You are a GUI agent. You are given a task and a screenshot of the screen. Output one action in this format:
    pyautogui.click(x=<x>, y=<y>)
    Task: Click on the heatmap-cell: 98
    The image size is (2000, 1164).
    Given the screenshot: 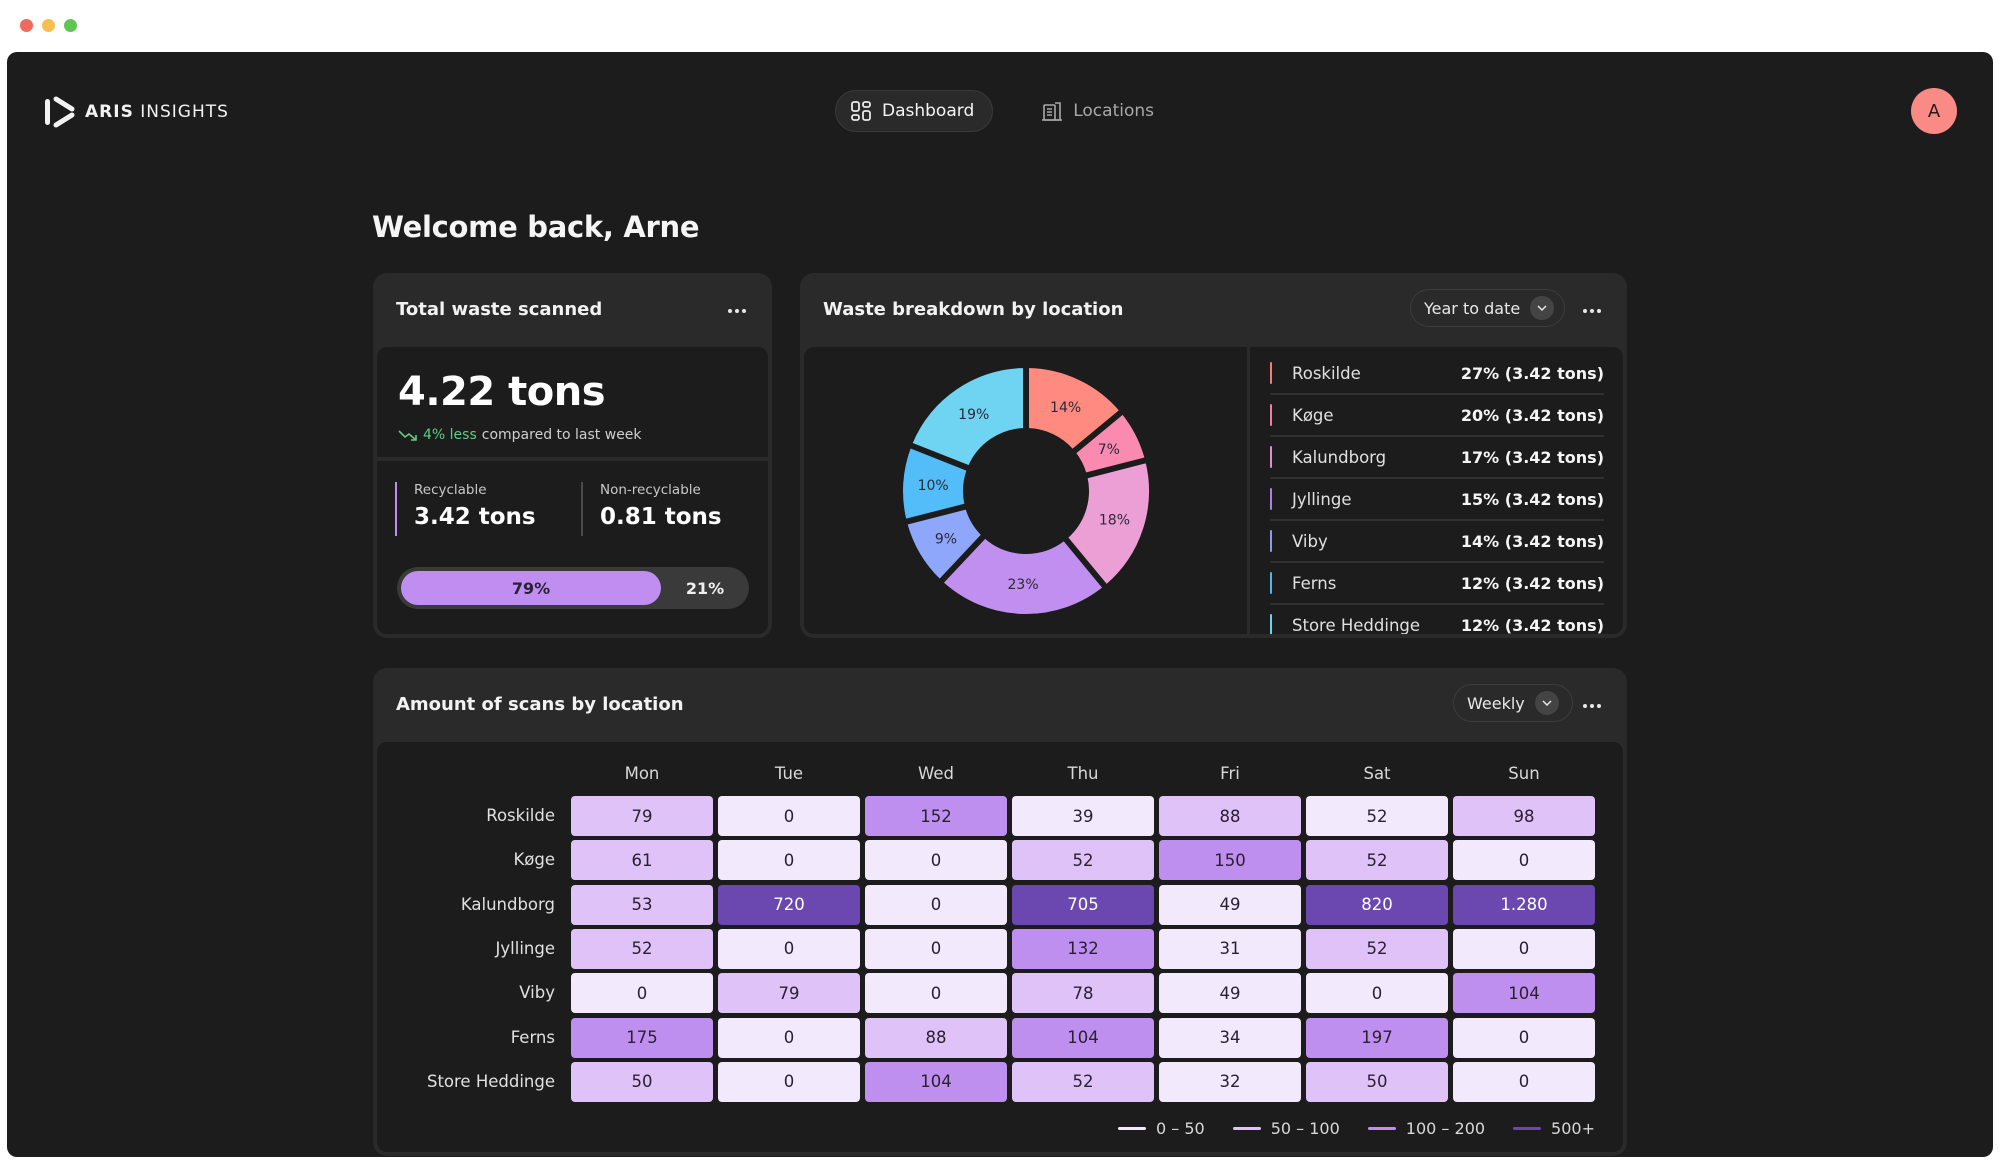 What is the action you would take?
    pyautogui.click(x=1524, y=816)
    